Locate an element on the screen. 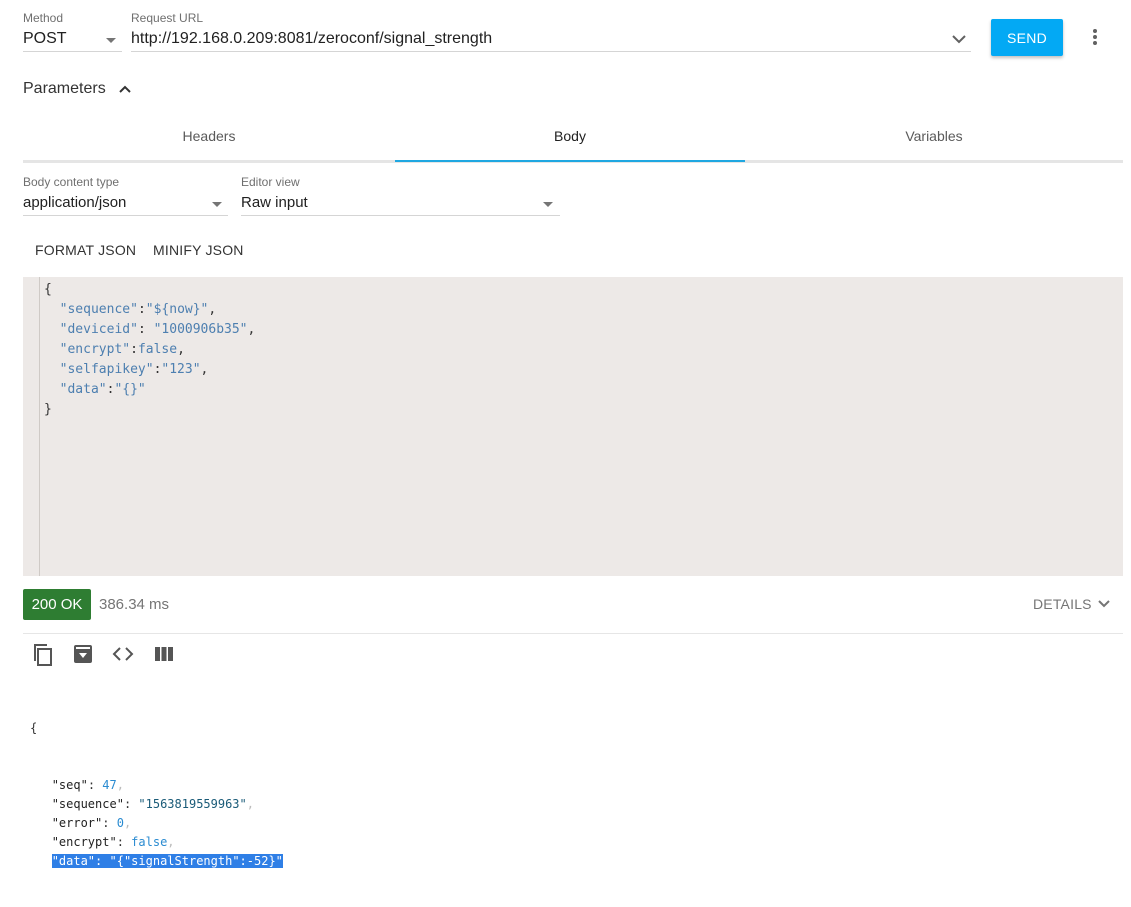  editor-line: "sequence":"${now}", is located at coordinates (138, 309).